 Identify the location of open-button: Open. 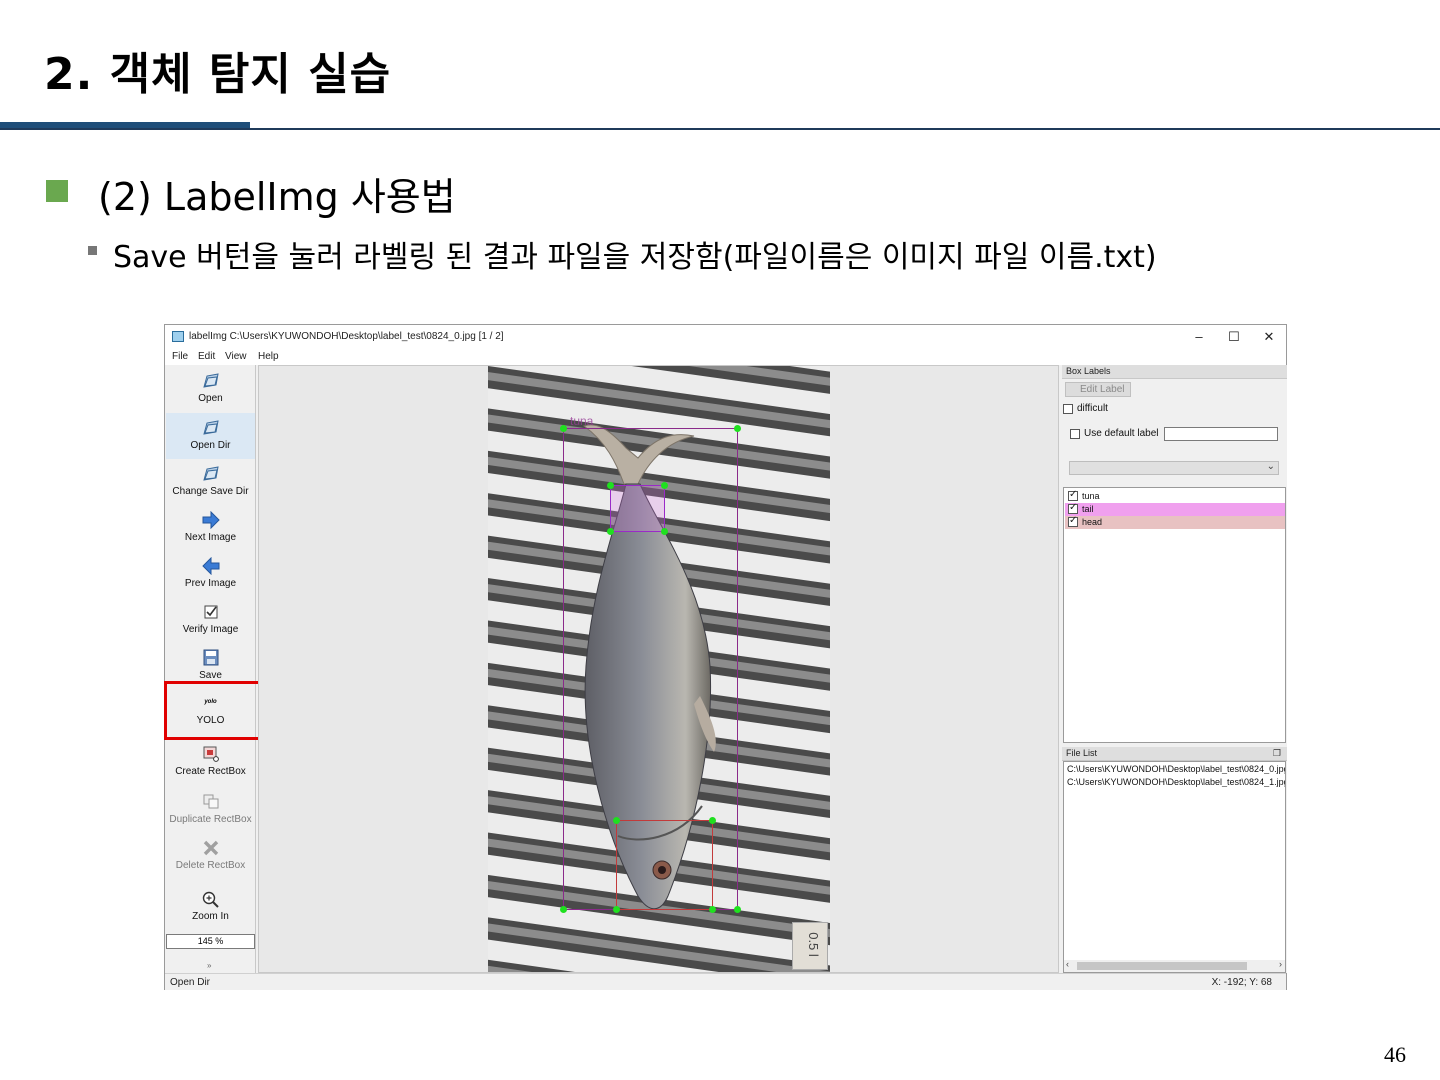
(210, 389).